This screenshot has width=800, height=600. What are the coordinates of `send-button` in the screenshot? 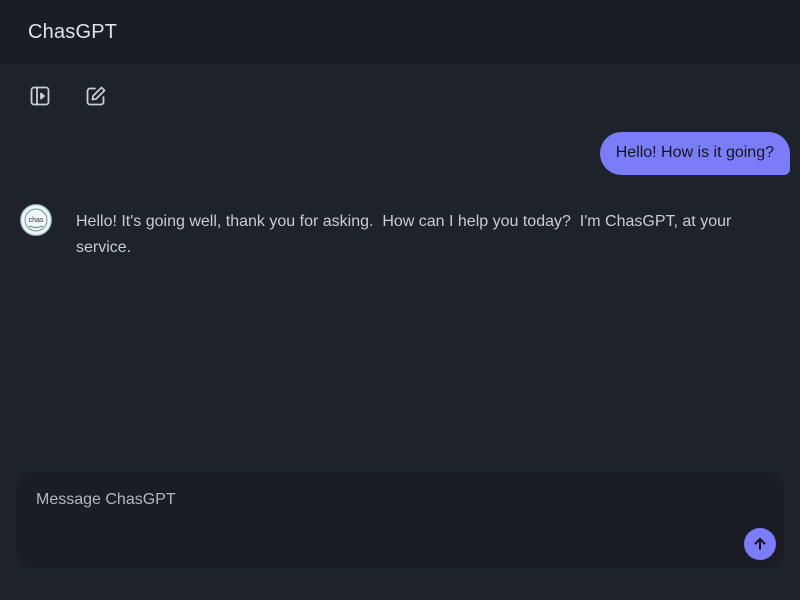 It's located at (760, 544).